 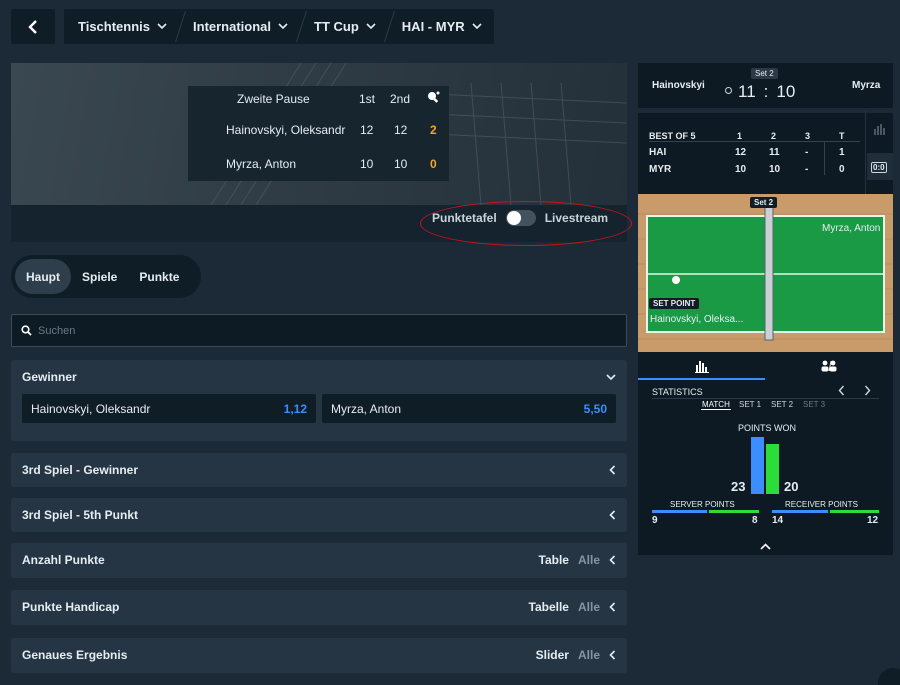 What do you see at coordinates (842, 169) in the screenshot?
I see `row-away-total: 0` at bounding box center [842, 169].